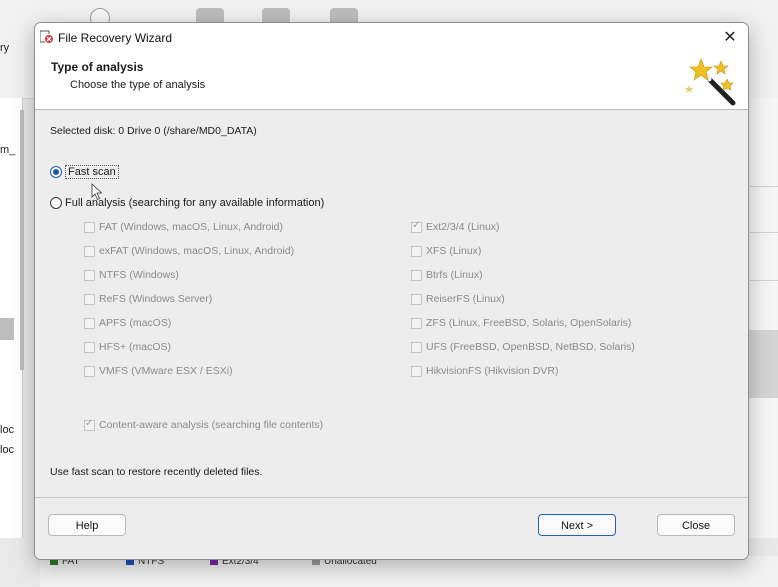 This screenshot has height=587, width=778. What do you see at coordinates (138, 85) in the screenshot?
I see `step-subtitle: Choose the type of analysis` at bounding box center [138, 85].